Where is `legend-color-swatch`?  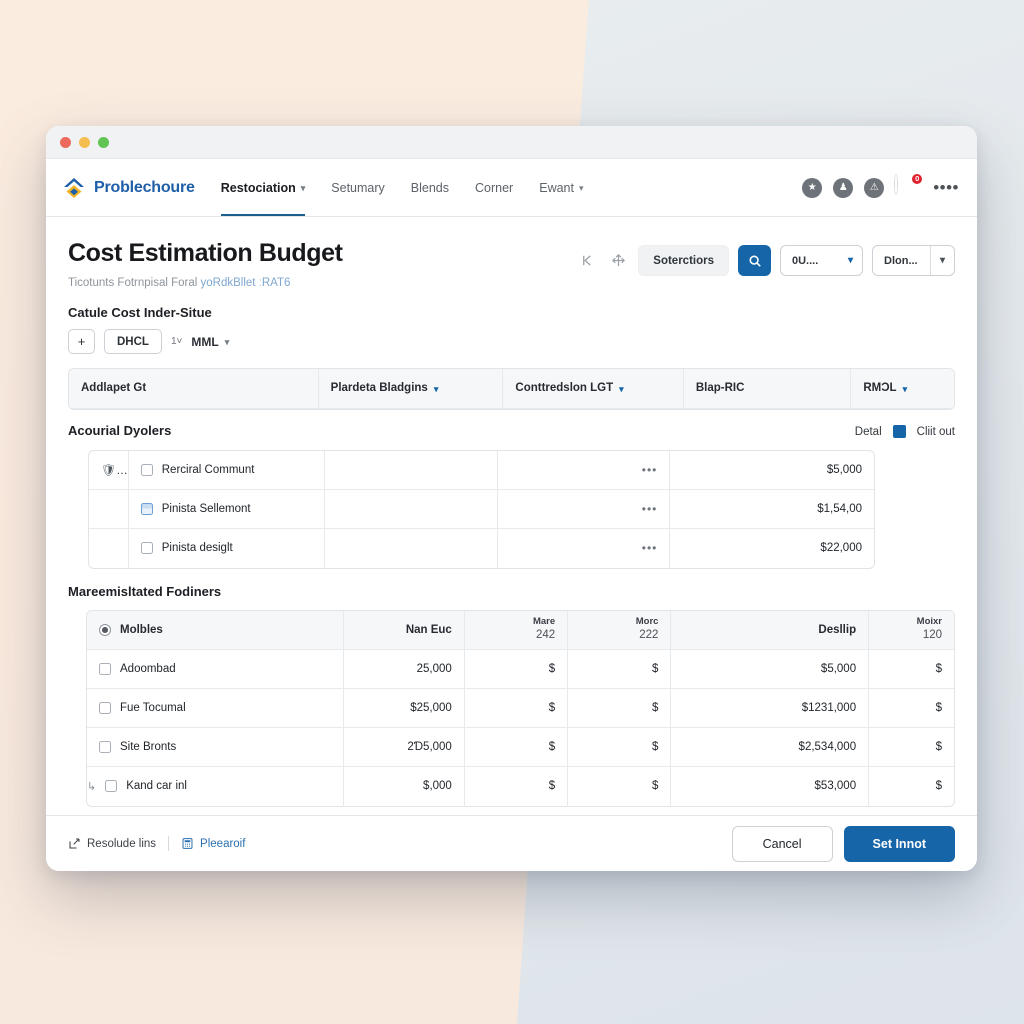 legend-color-swatch is located at coordinates (899, 431).